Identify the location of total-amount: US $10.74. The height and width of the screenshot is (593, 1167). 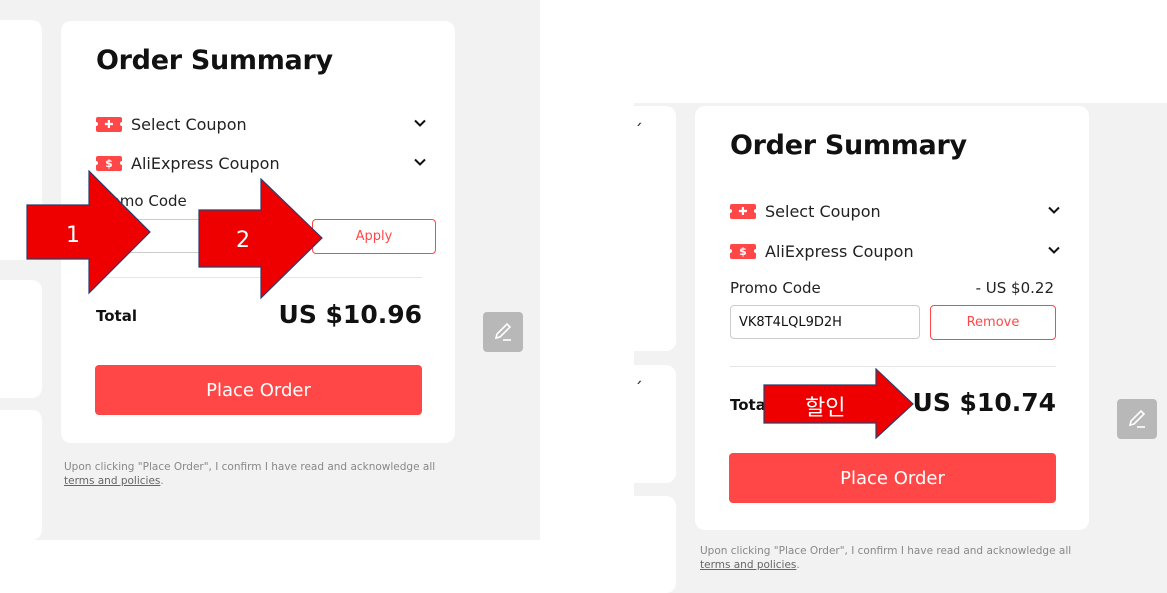
(984, 402).